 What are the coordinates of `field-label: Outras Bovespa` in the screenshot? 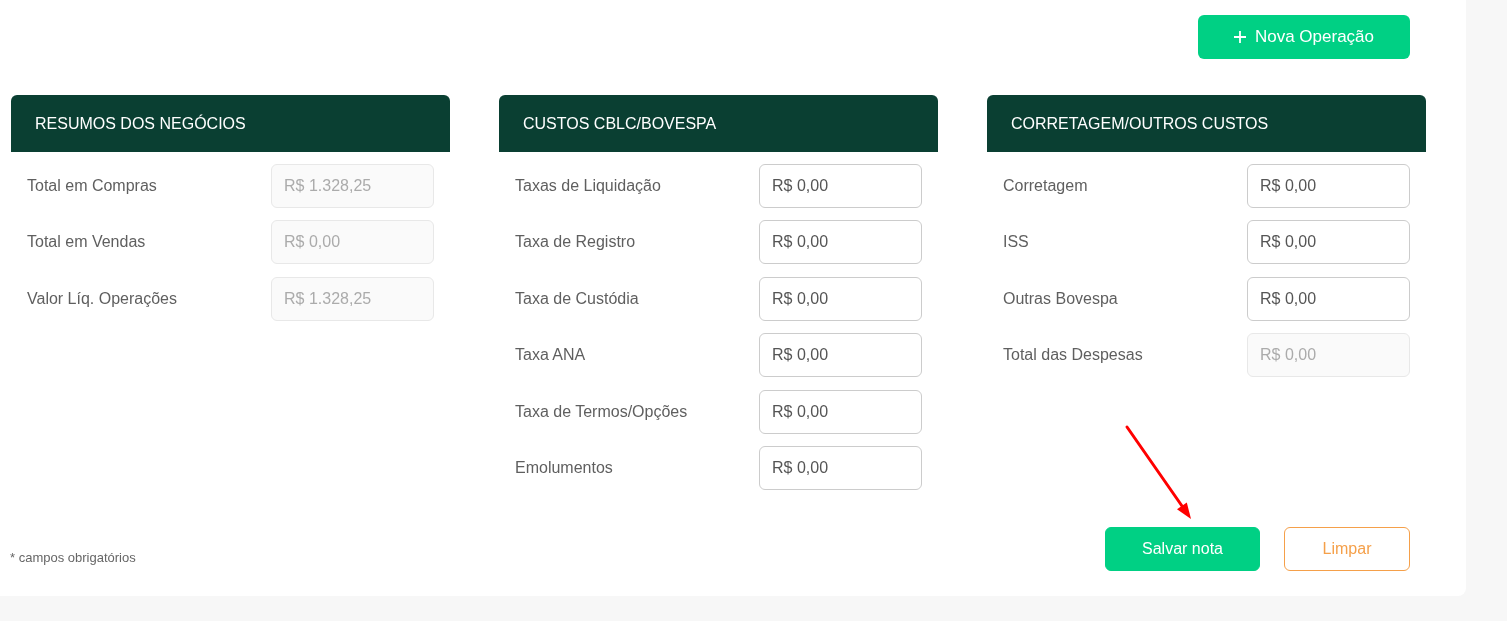 It's located at (1060, 298).